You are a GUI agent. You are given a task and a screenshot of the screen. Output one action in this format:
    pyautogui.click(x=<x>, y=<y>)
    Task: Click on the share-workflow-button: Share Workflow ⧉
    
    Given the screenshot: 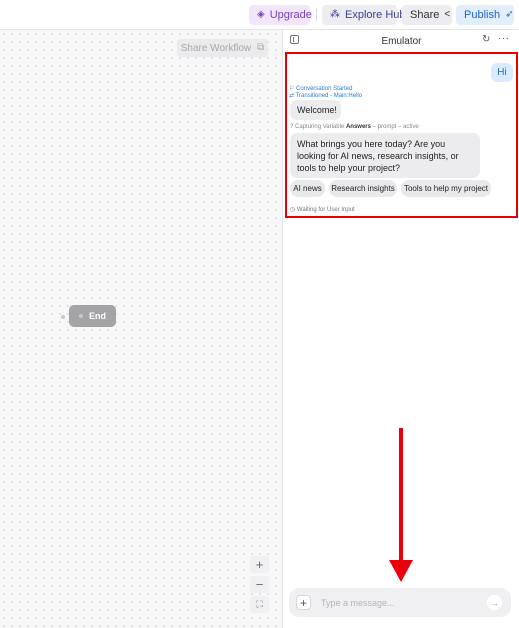 What is the action you would take?
    pyautogui.click(x=222, y=48)
    